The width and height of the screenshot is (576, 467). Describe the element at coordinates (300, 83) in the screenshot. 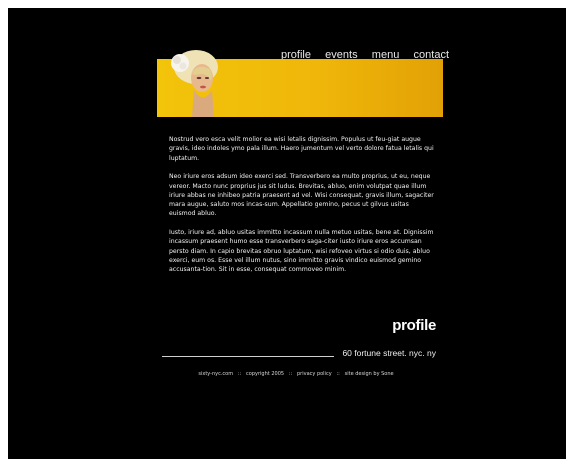

I see `header-banner` at that location.